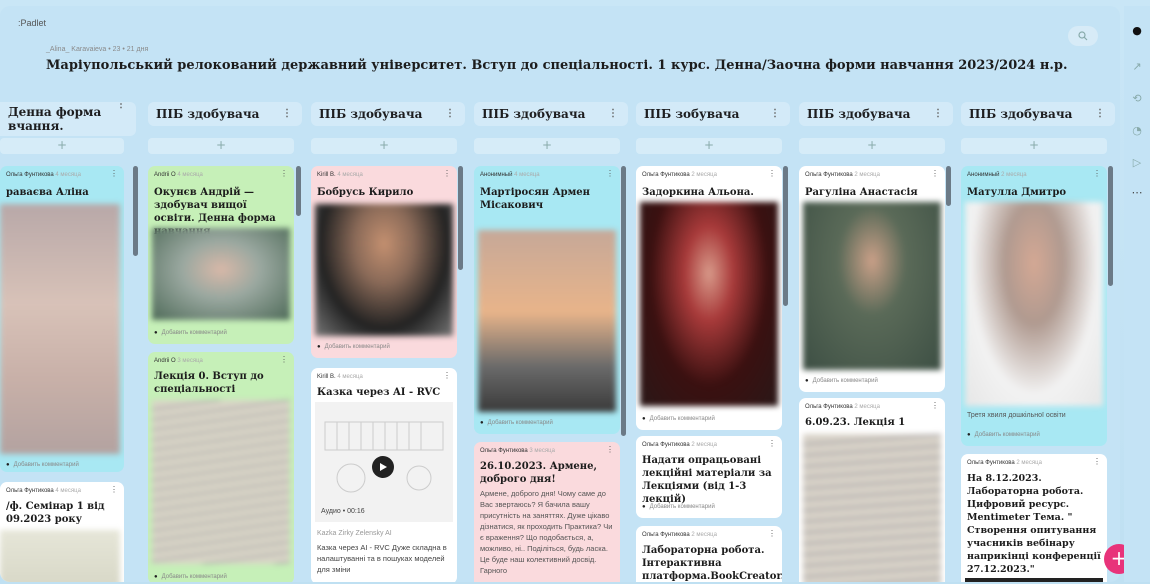 The image size is (1150, 584). I want to click on share-icon: ↗, so click(1137, 66).